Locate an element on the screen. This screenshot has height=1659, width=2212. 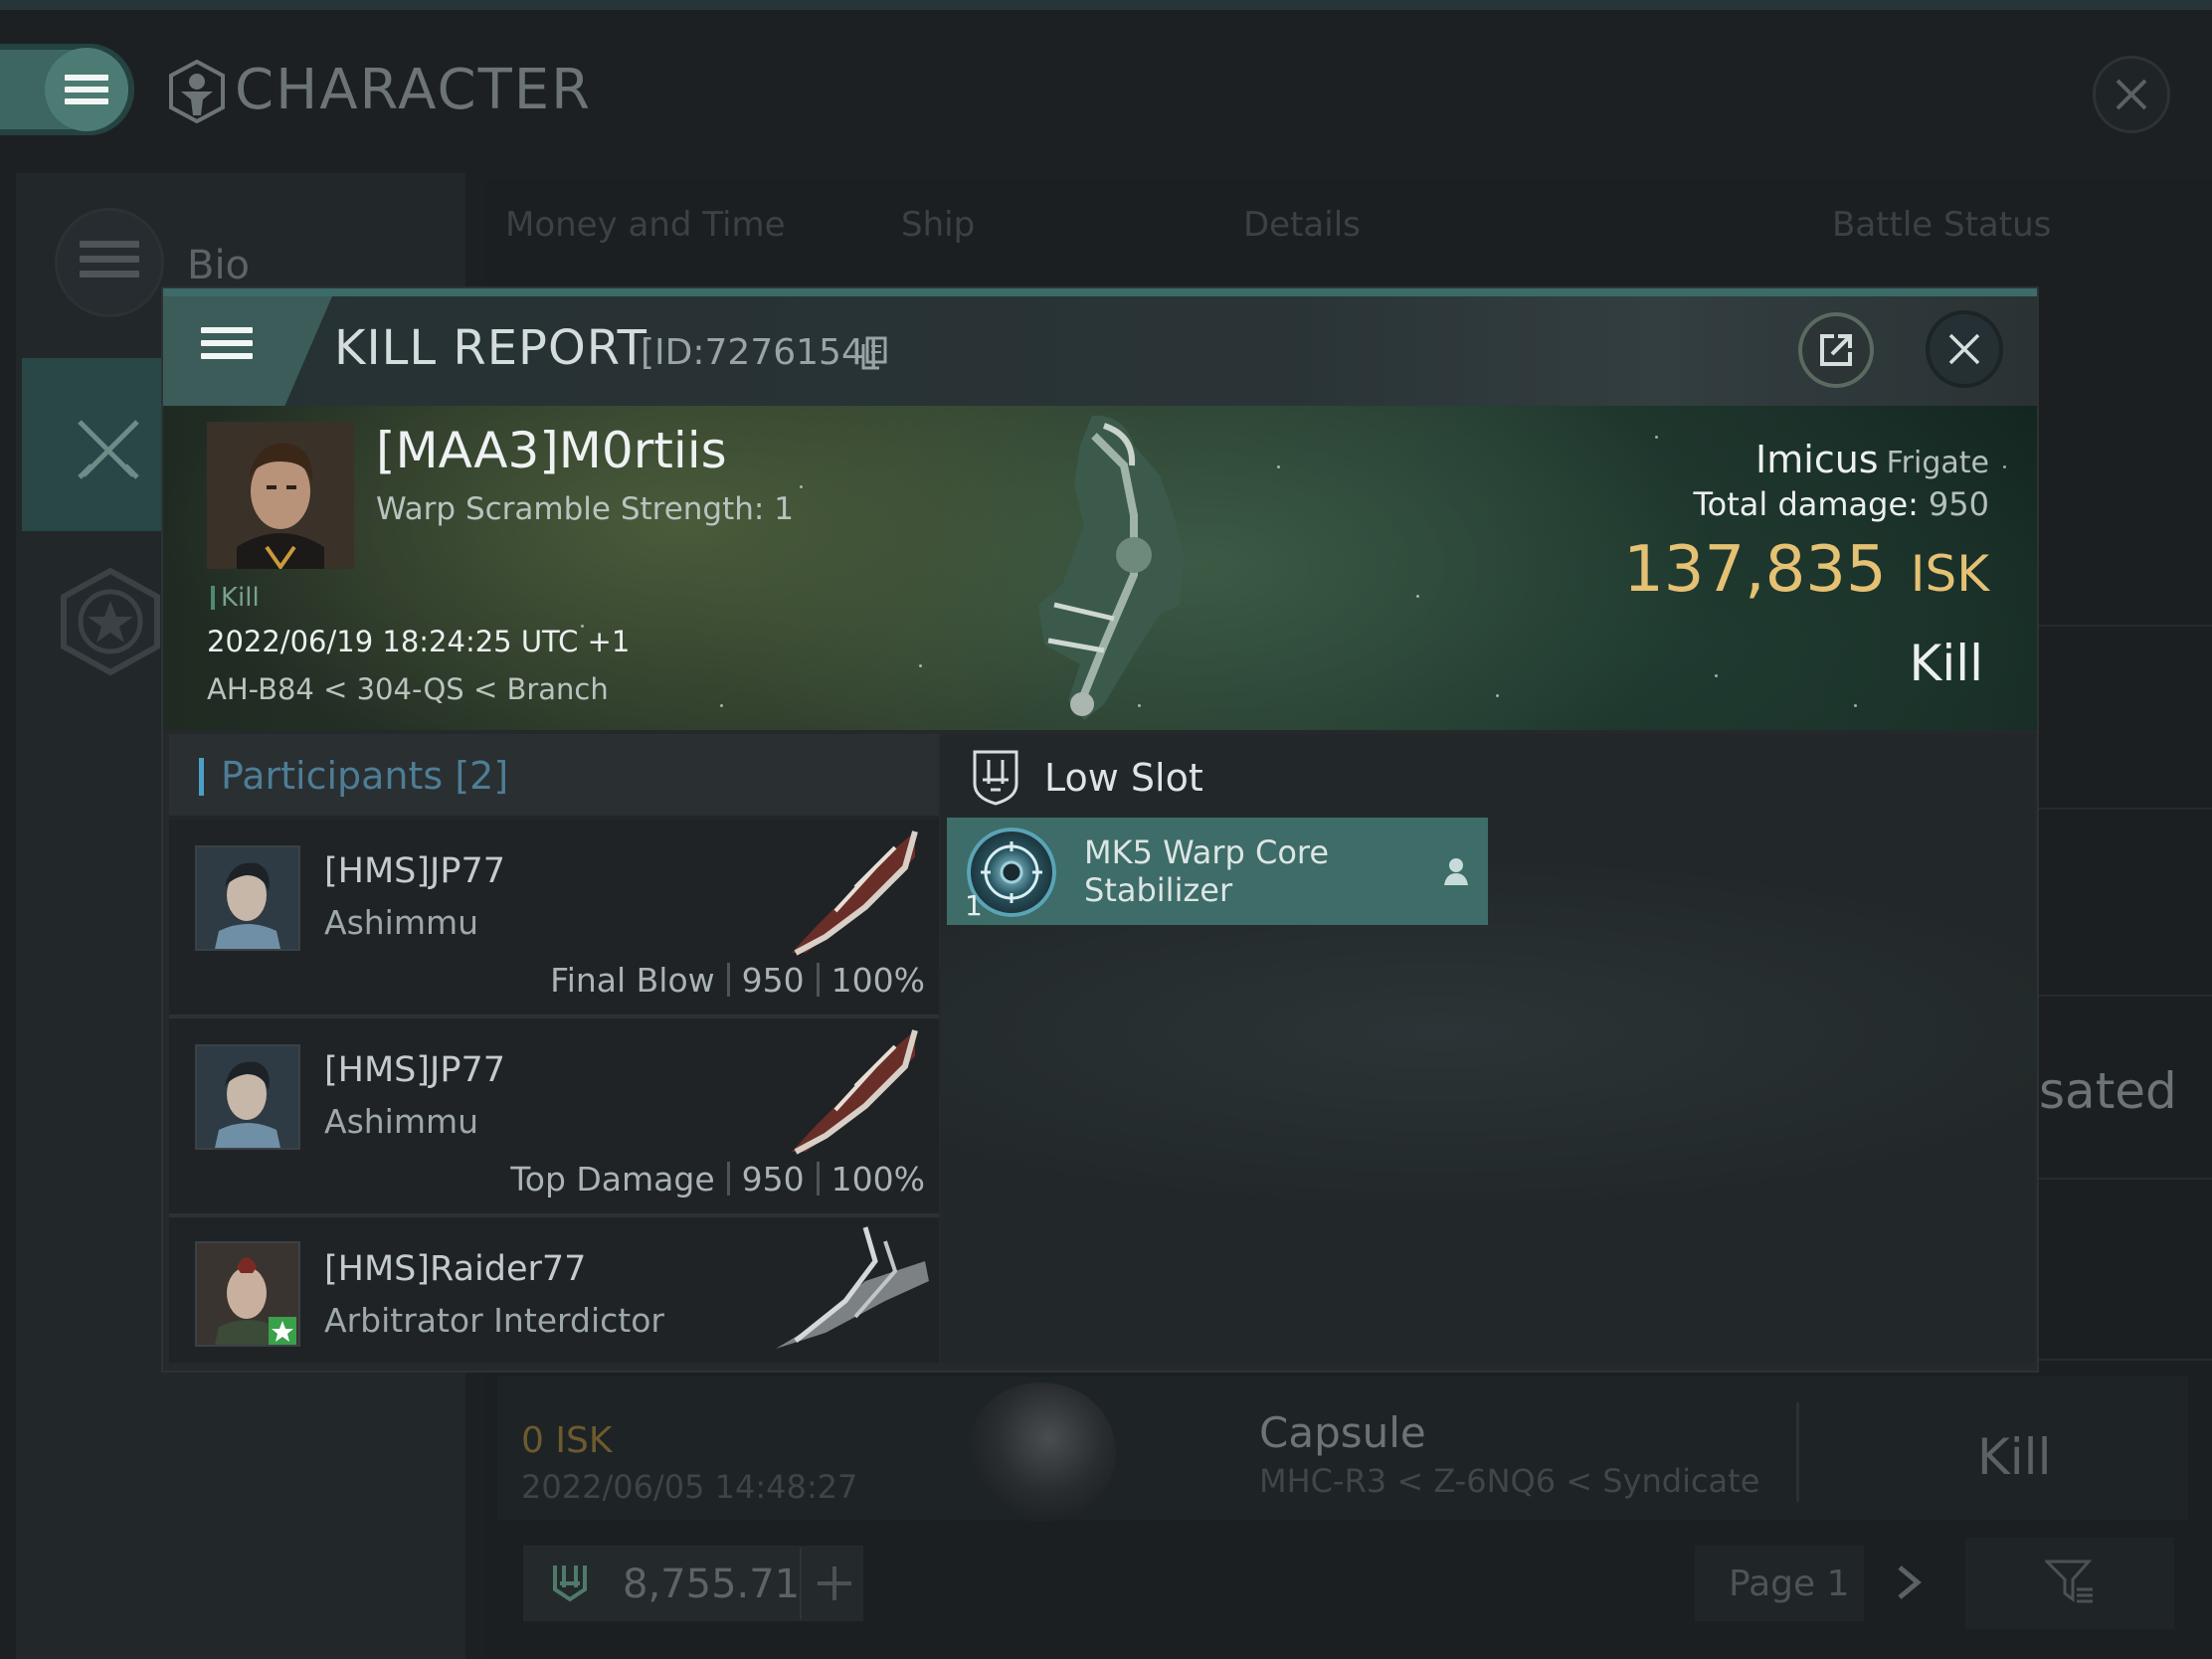
module-name: MK5 Warp Core Stabilizer is located at coordinates (1207, 871).